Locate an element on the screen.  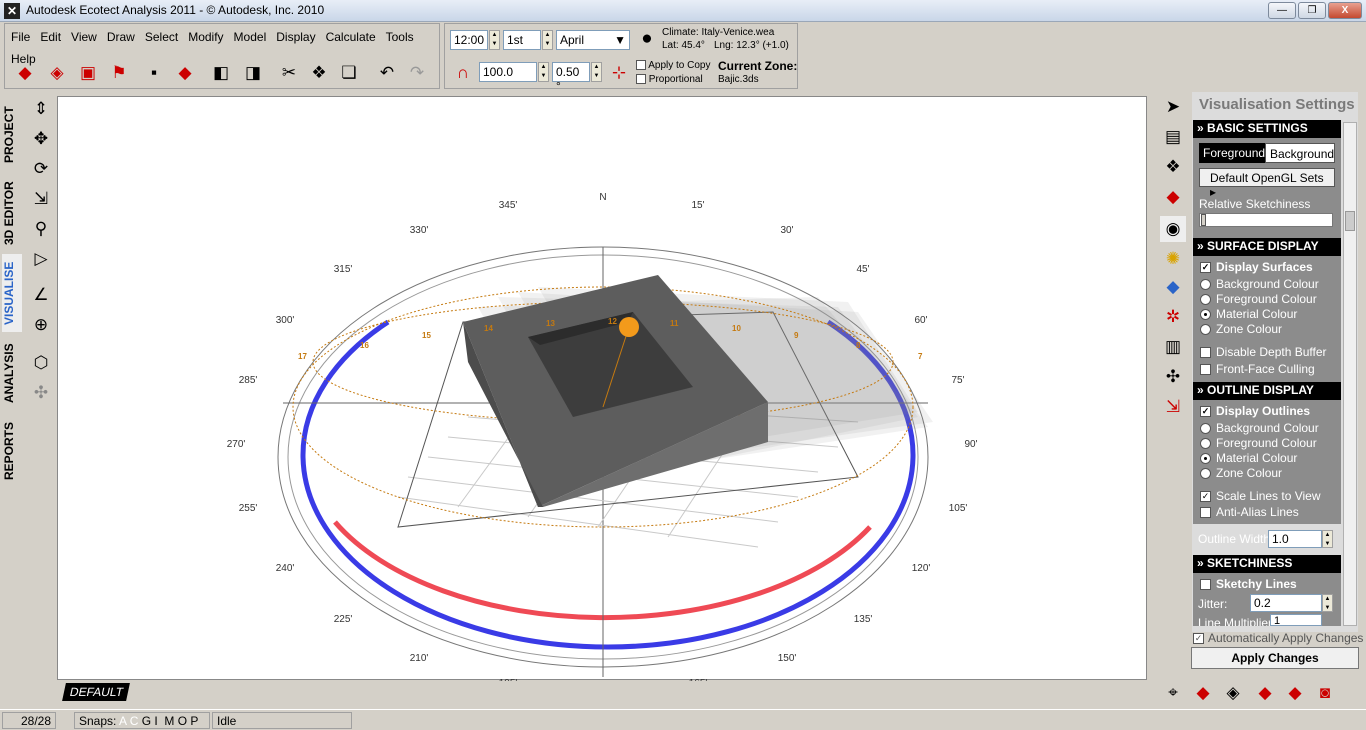
surface-bg-radio: Background Colour is located at coordinates (1259, 284).